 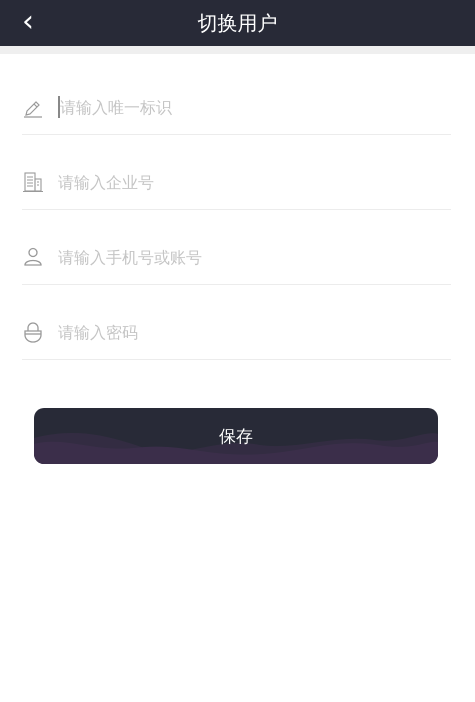 What do you see at coordinates (254, 332) in the screenshot?
I see `input-field: 请输入密码` at bounding box center [254, 332].